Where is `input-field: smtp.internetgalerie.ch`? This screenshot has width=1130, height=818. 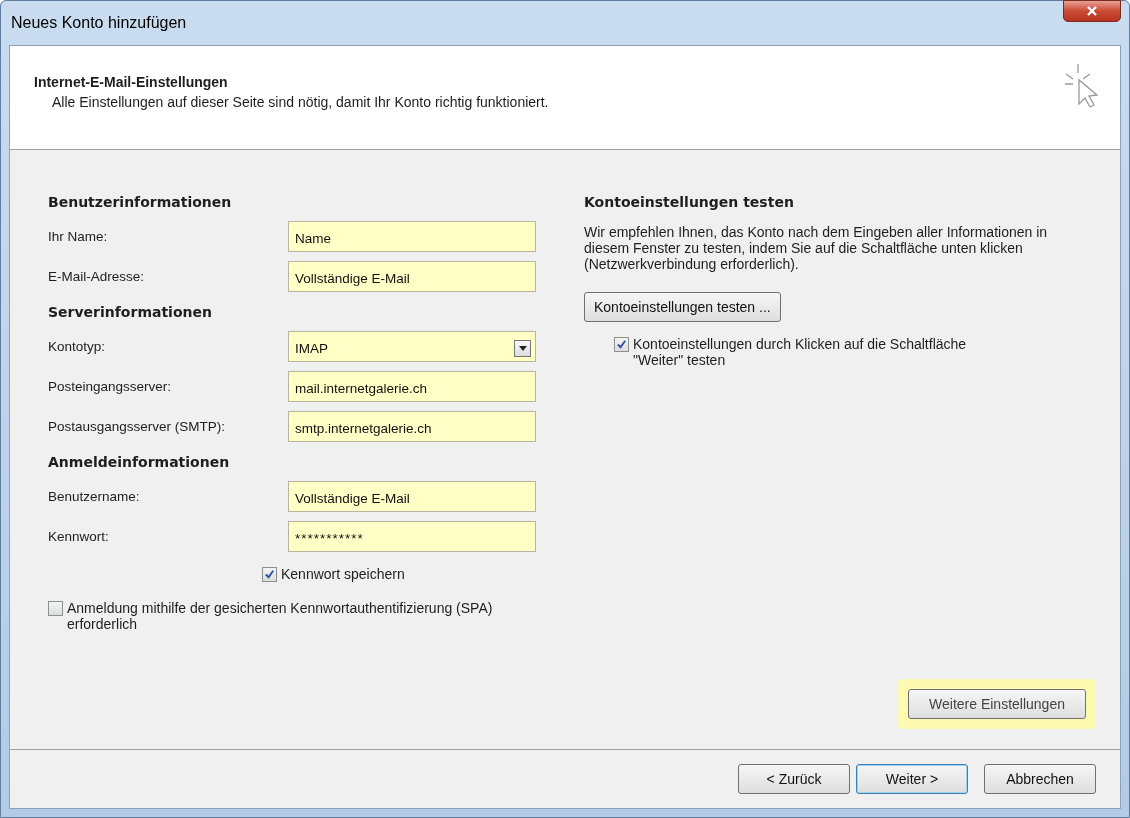 input-field: smtp.internetgalerie.ch is located at coordinates (412, 426).